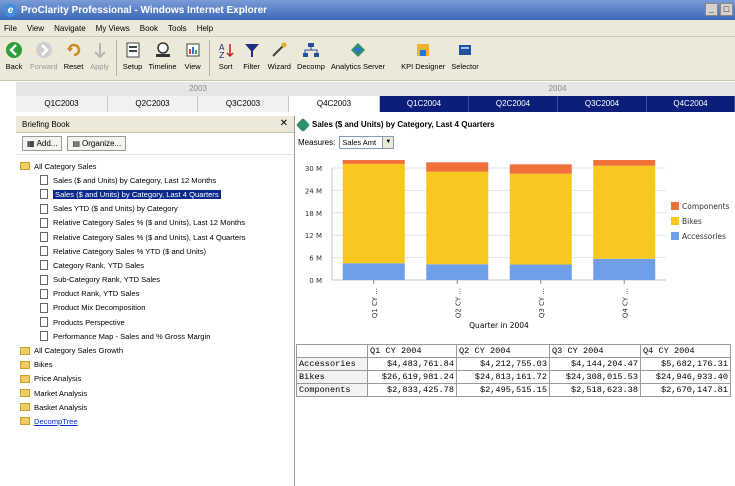 Image resolution: width=735 pixels, height=486 pixels. Describe the element at coordinates (155, 421) in the screenshot. I see `tree-folder-item: DecompTree` at that location.